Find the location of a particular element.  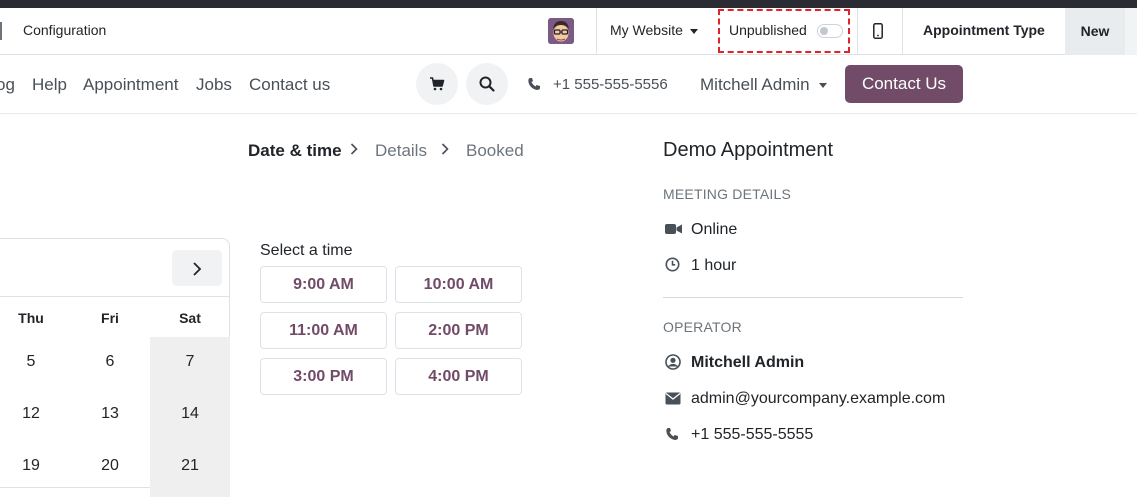

nav-link-contact: Contact us is located at coordinates (289, 85).